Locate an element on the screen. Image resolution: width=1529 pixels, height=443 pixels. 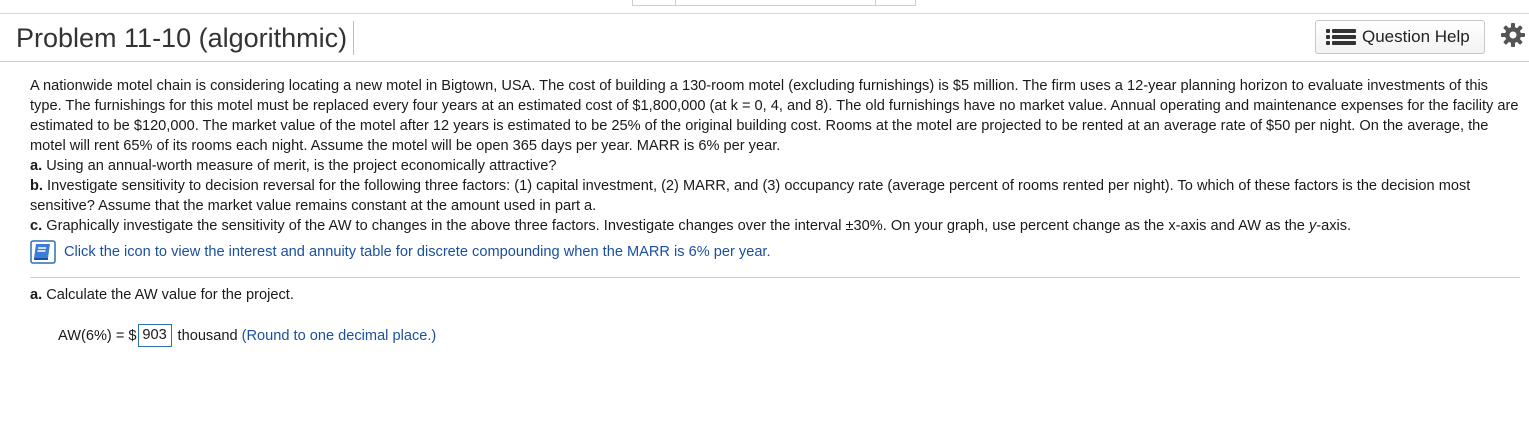
question-help-button: Question Help is located at coordinates (1400, 37).